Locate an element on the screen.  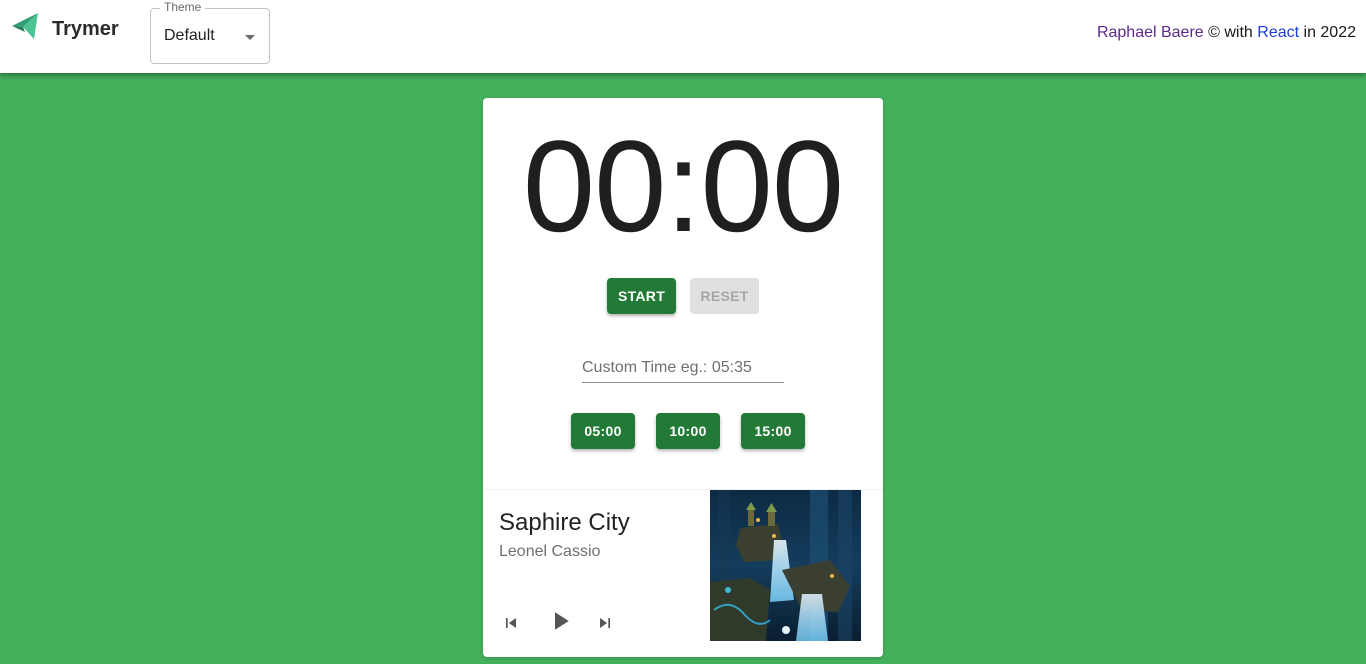
skip-next-icon is located at coordinates (605, 623).